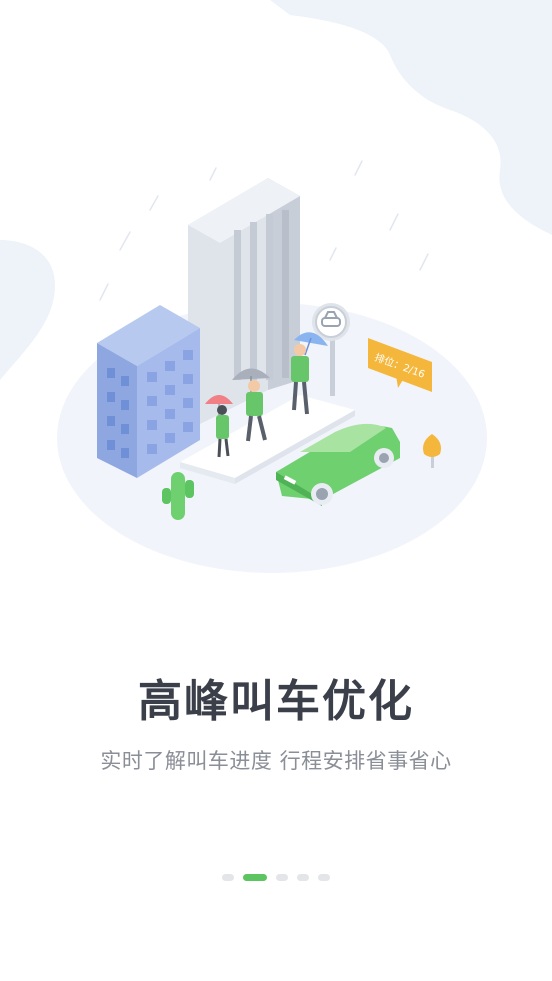 The height and width of the screenshot is (981, 552). I want to click on page-indicator, so click(276, 877).